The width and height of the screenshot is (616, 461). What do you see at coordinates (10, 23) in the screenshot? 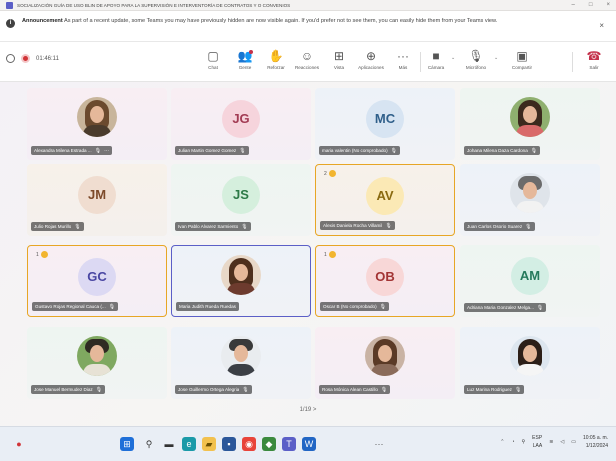
I see `info-icon: i` at bounding box center [10, 23].